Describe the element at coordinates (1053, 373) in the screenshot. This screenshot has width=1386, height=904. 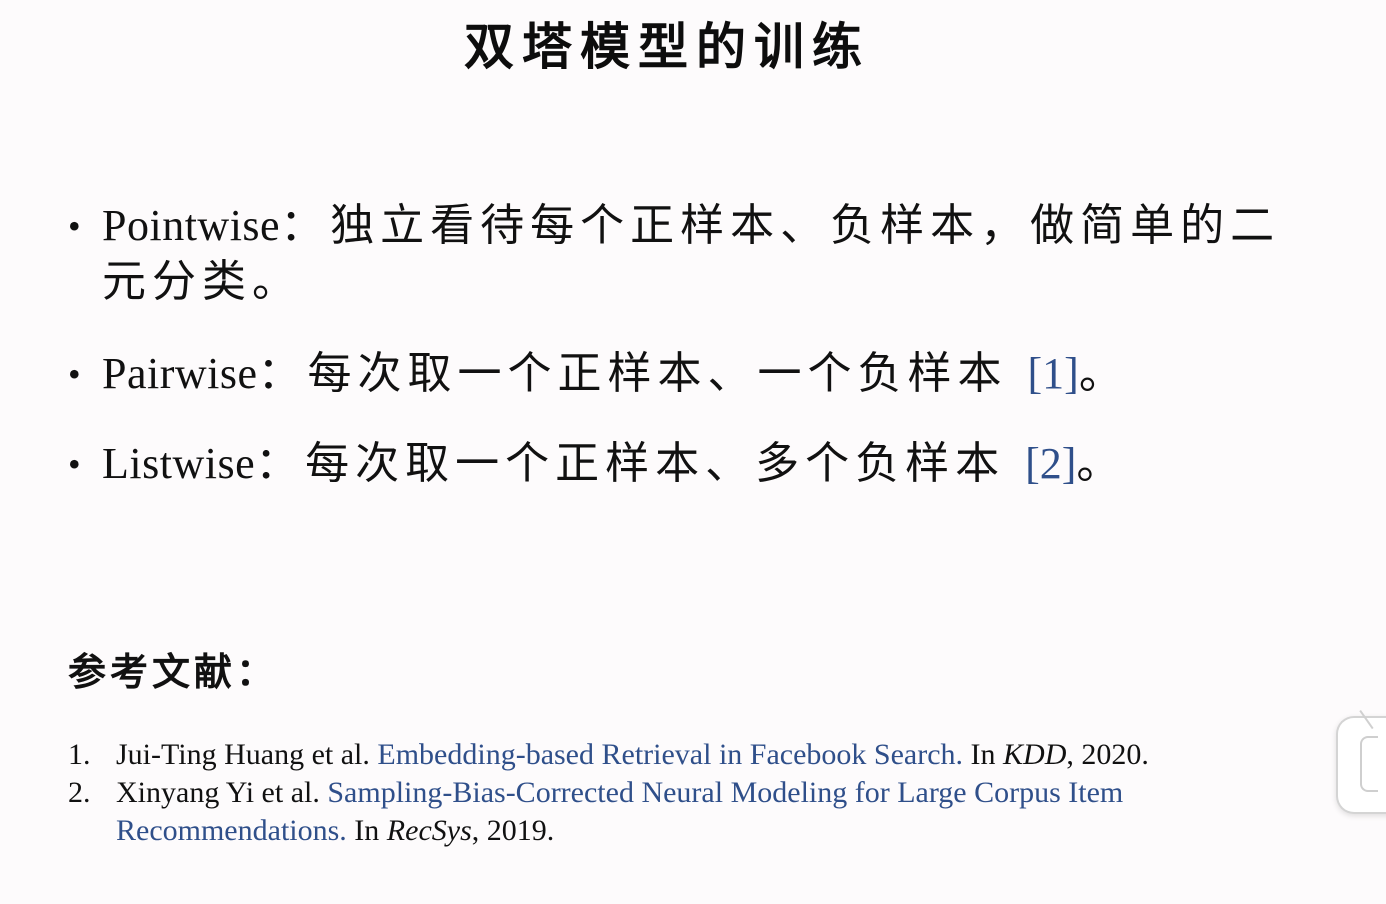
I see `citation-link: [1]` at that location.